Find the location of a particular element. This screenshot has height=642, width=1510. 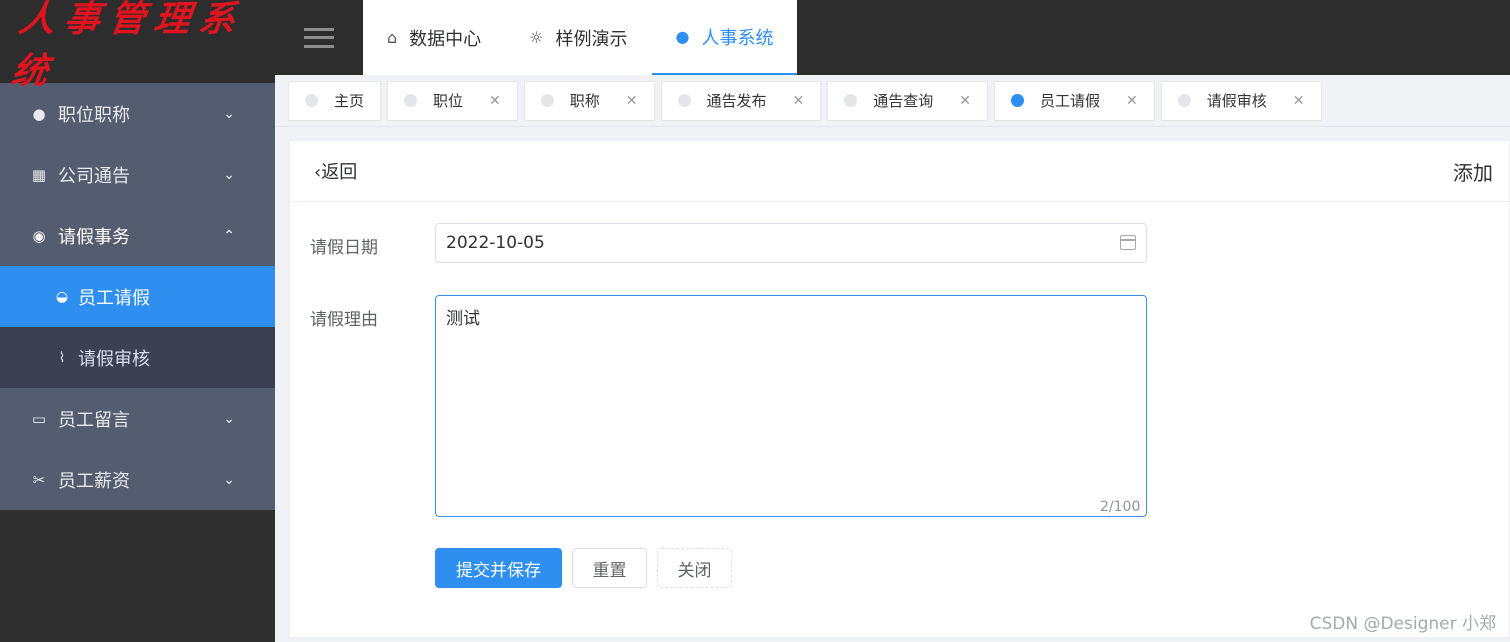

page-title: 添加 is located at coordinates (1473, 172).